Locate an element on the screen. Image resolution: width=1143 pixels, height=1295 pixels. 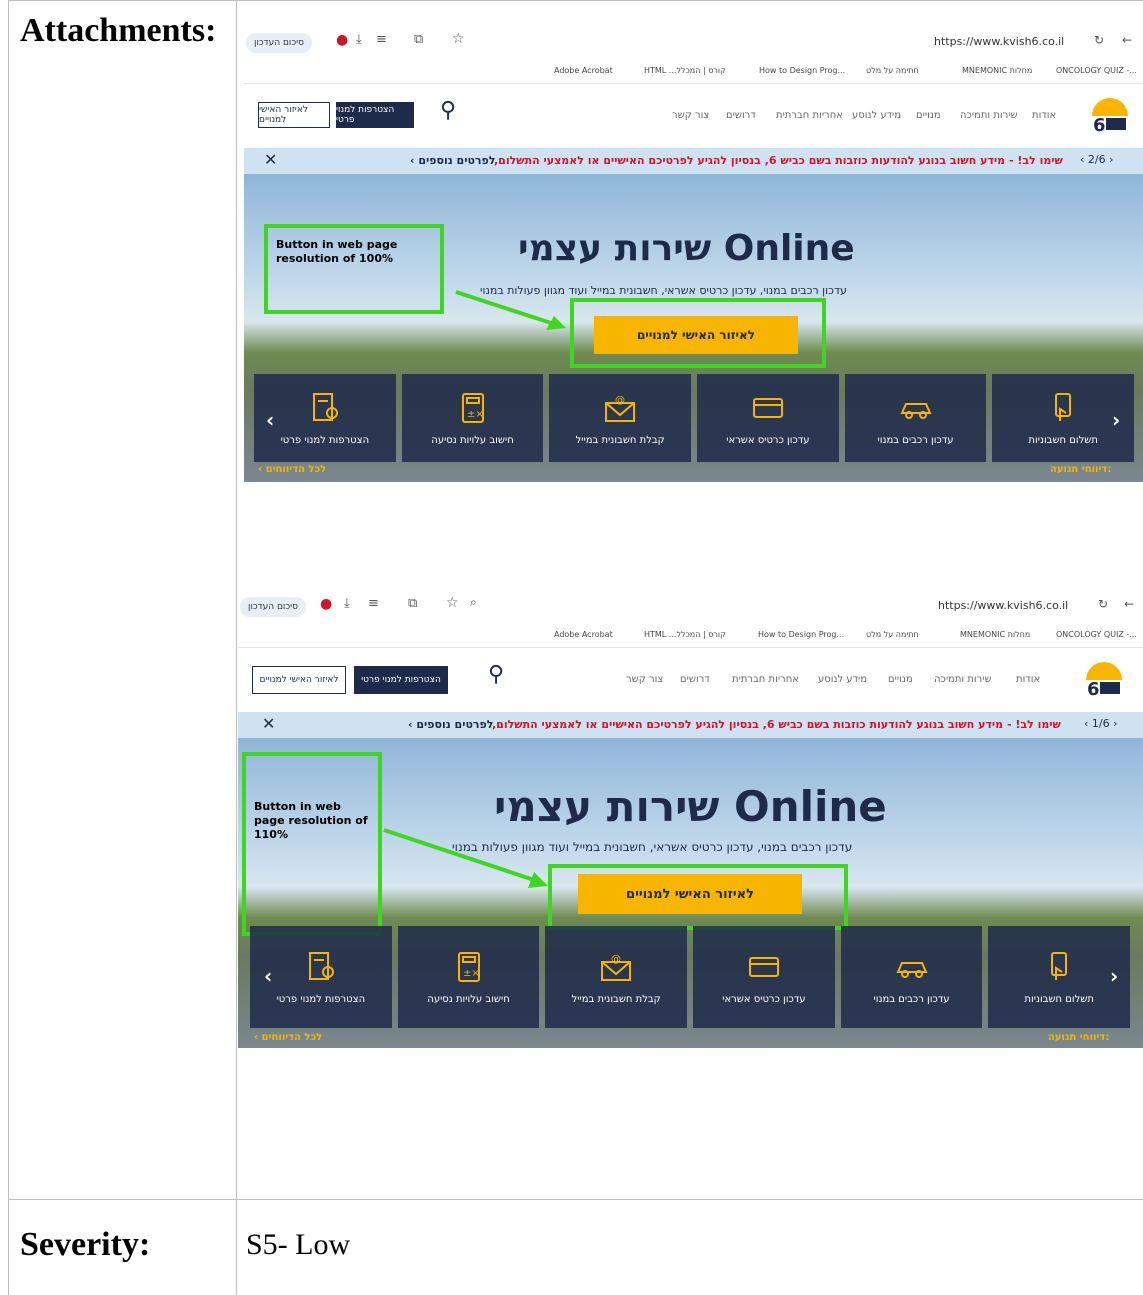
severity-label: Severity: is located at coordinates (85, 1244).